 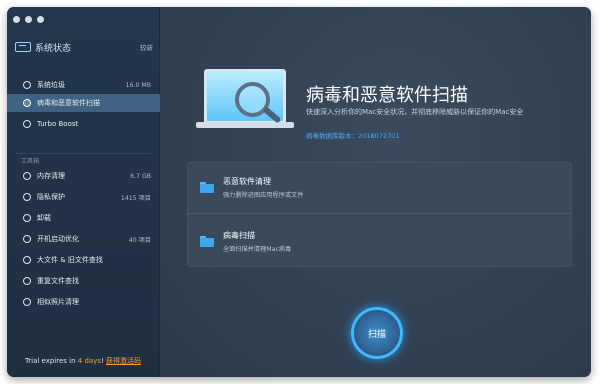 I want to click on minimize-button, so click(x=28, y=19).